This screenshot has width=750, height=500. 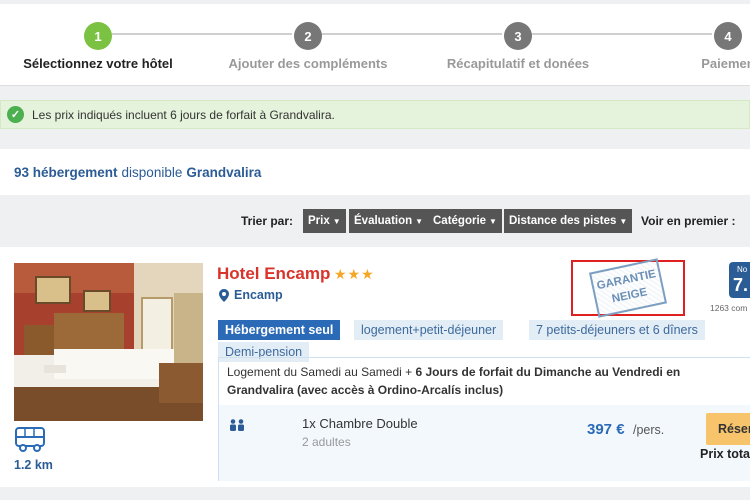 What do you see at coordinates (33, 465) in the screenshot?
I see `distance-to-slopes: 1.2 km` at bounding box center [33, 465].